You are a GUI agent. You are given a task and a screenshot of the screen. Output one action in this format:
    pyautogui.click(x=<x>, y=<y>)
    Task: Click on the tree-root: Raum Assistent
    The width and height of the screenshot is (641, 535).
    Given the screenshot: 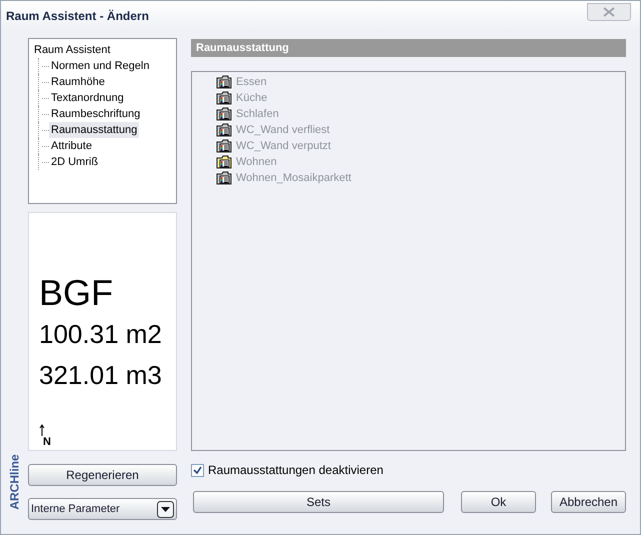 What is the action you would take?
    pyautogui.click(x=105, y=50)
    